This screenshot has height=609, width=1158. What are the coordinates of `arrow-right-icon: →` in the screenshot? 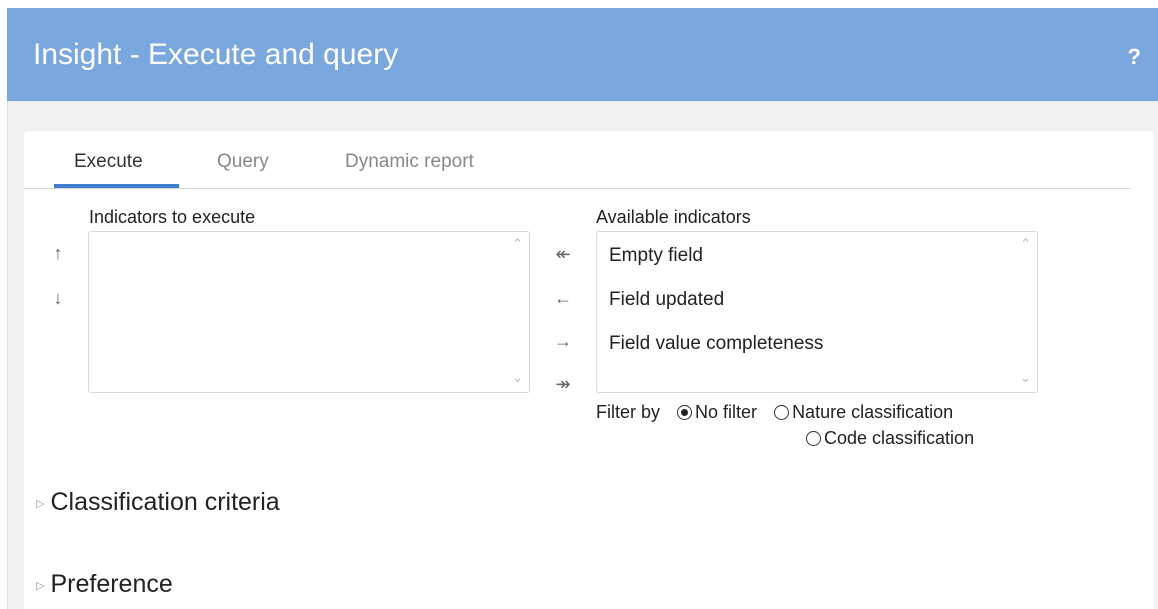 It's located at (563, 341).